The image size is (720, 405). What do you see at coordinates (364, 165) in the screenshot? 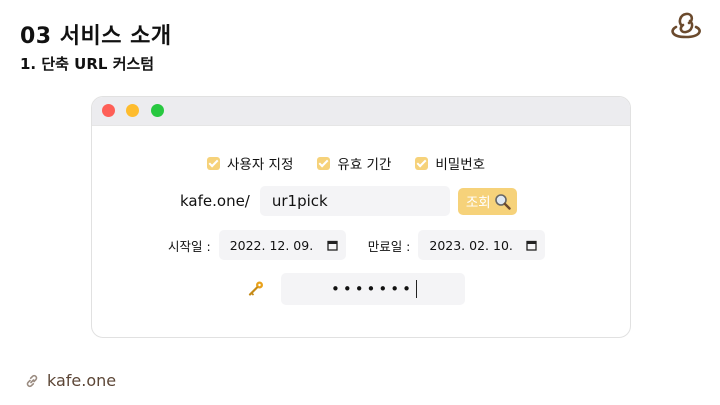
I see `expiry-label: 유효 기간` at bounding box center [364, 165].